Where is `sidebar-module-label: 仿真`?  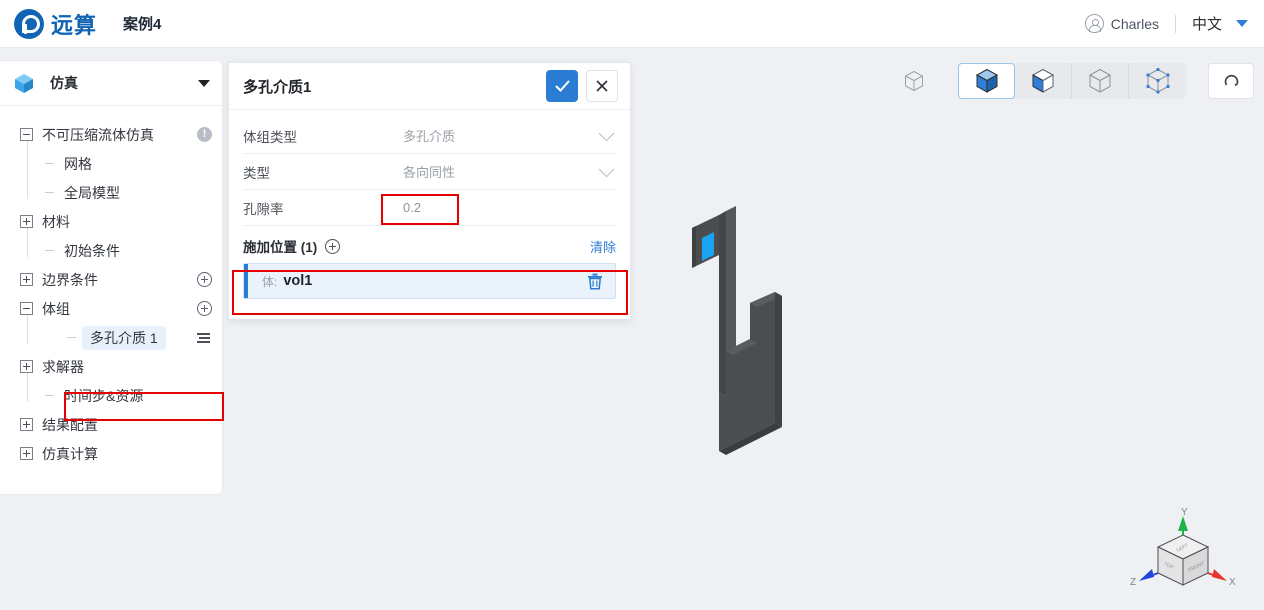 sidebar-module-label: 仿真 is located at coordinates (64, 83).